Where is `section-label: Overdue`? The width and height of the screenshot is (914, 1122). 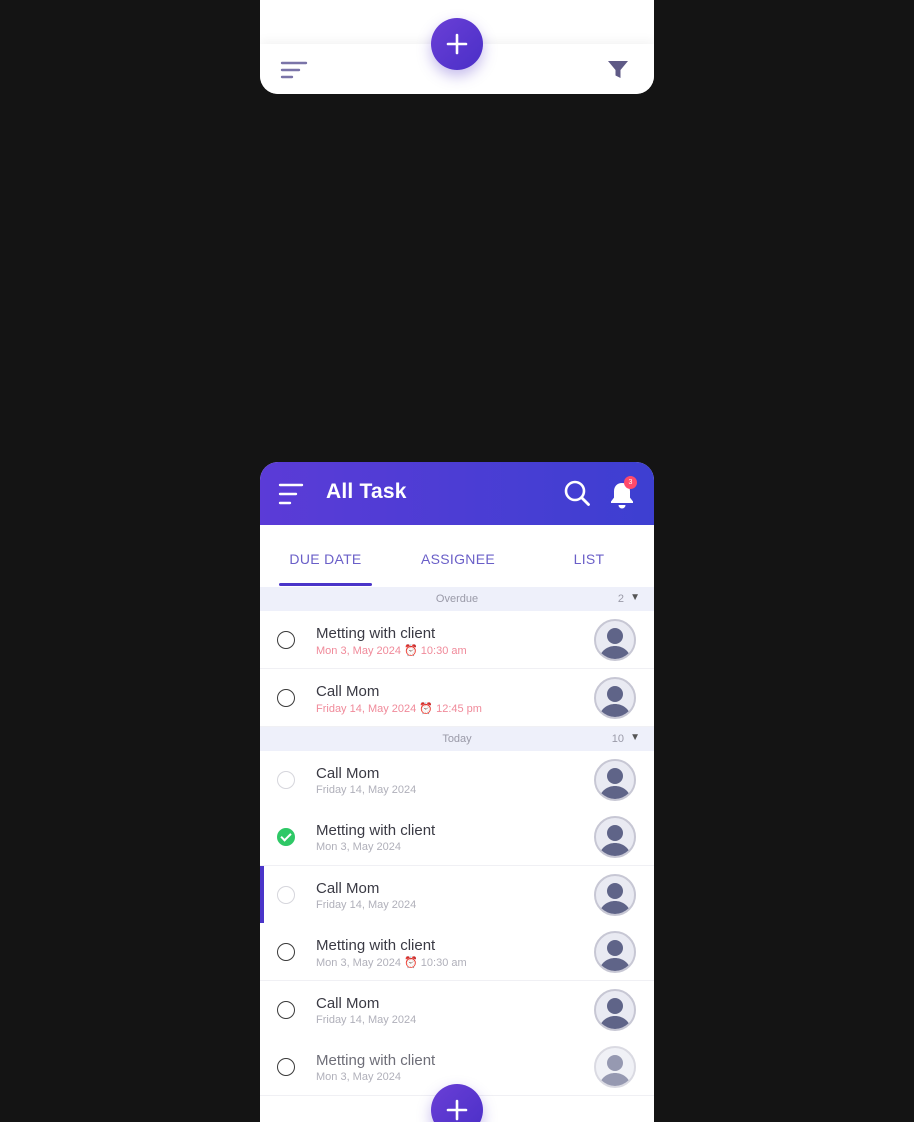 section-label: Overdue is located at coordinates (457, 599).